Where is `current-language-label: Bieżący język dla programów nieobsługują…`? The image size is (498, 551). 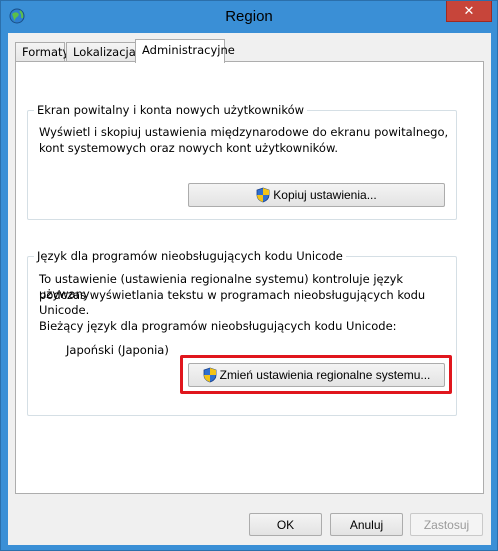
current-language-label: Bieżący język dla programów nieobsługują… is located at coordinates (218, 326).